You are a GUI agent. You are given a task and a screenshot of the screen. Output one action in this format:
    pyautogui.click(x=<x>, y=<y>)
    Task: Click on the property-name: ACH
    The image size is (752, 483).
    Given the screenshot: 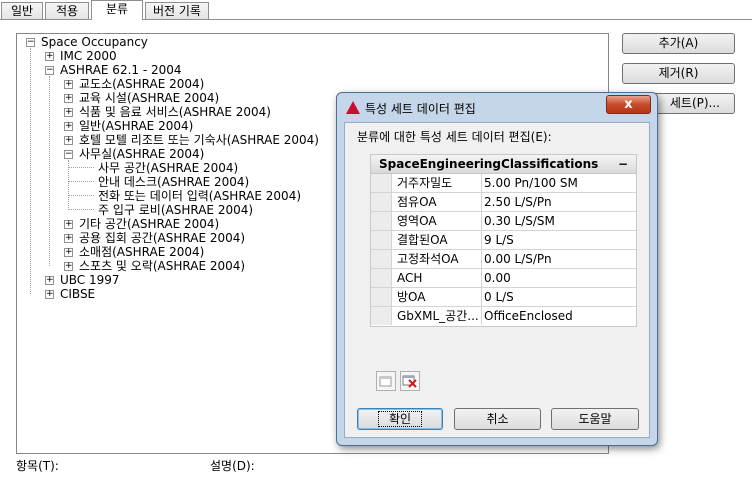 What is the action you would take?
    pyautogui.click(x=410, y=278)
    